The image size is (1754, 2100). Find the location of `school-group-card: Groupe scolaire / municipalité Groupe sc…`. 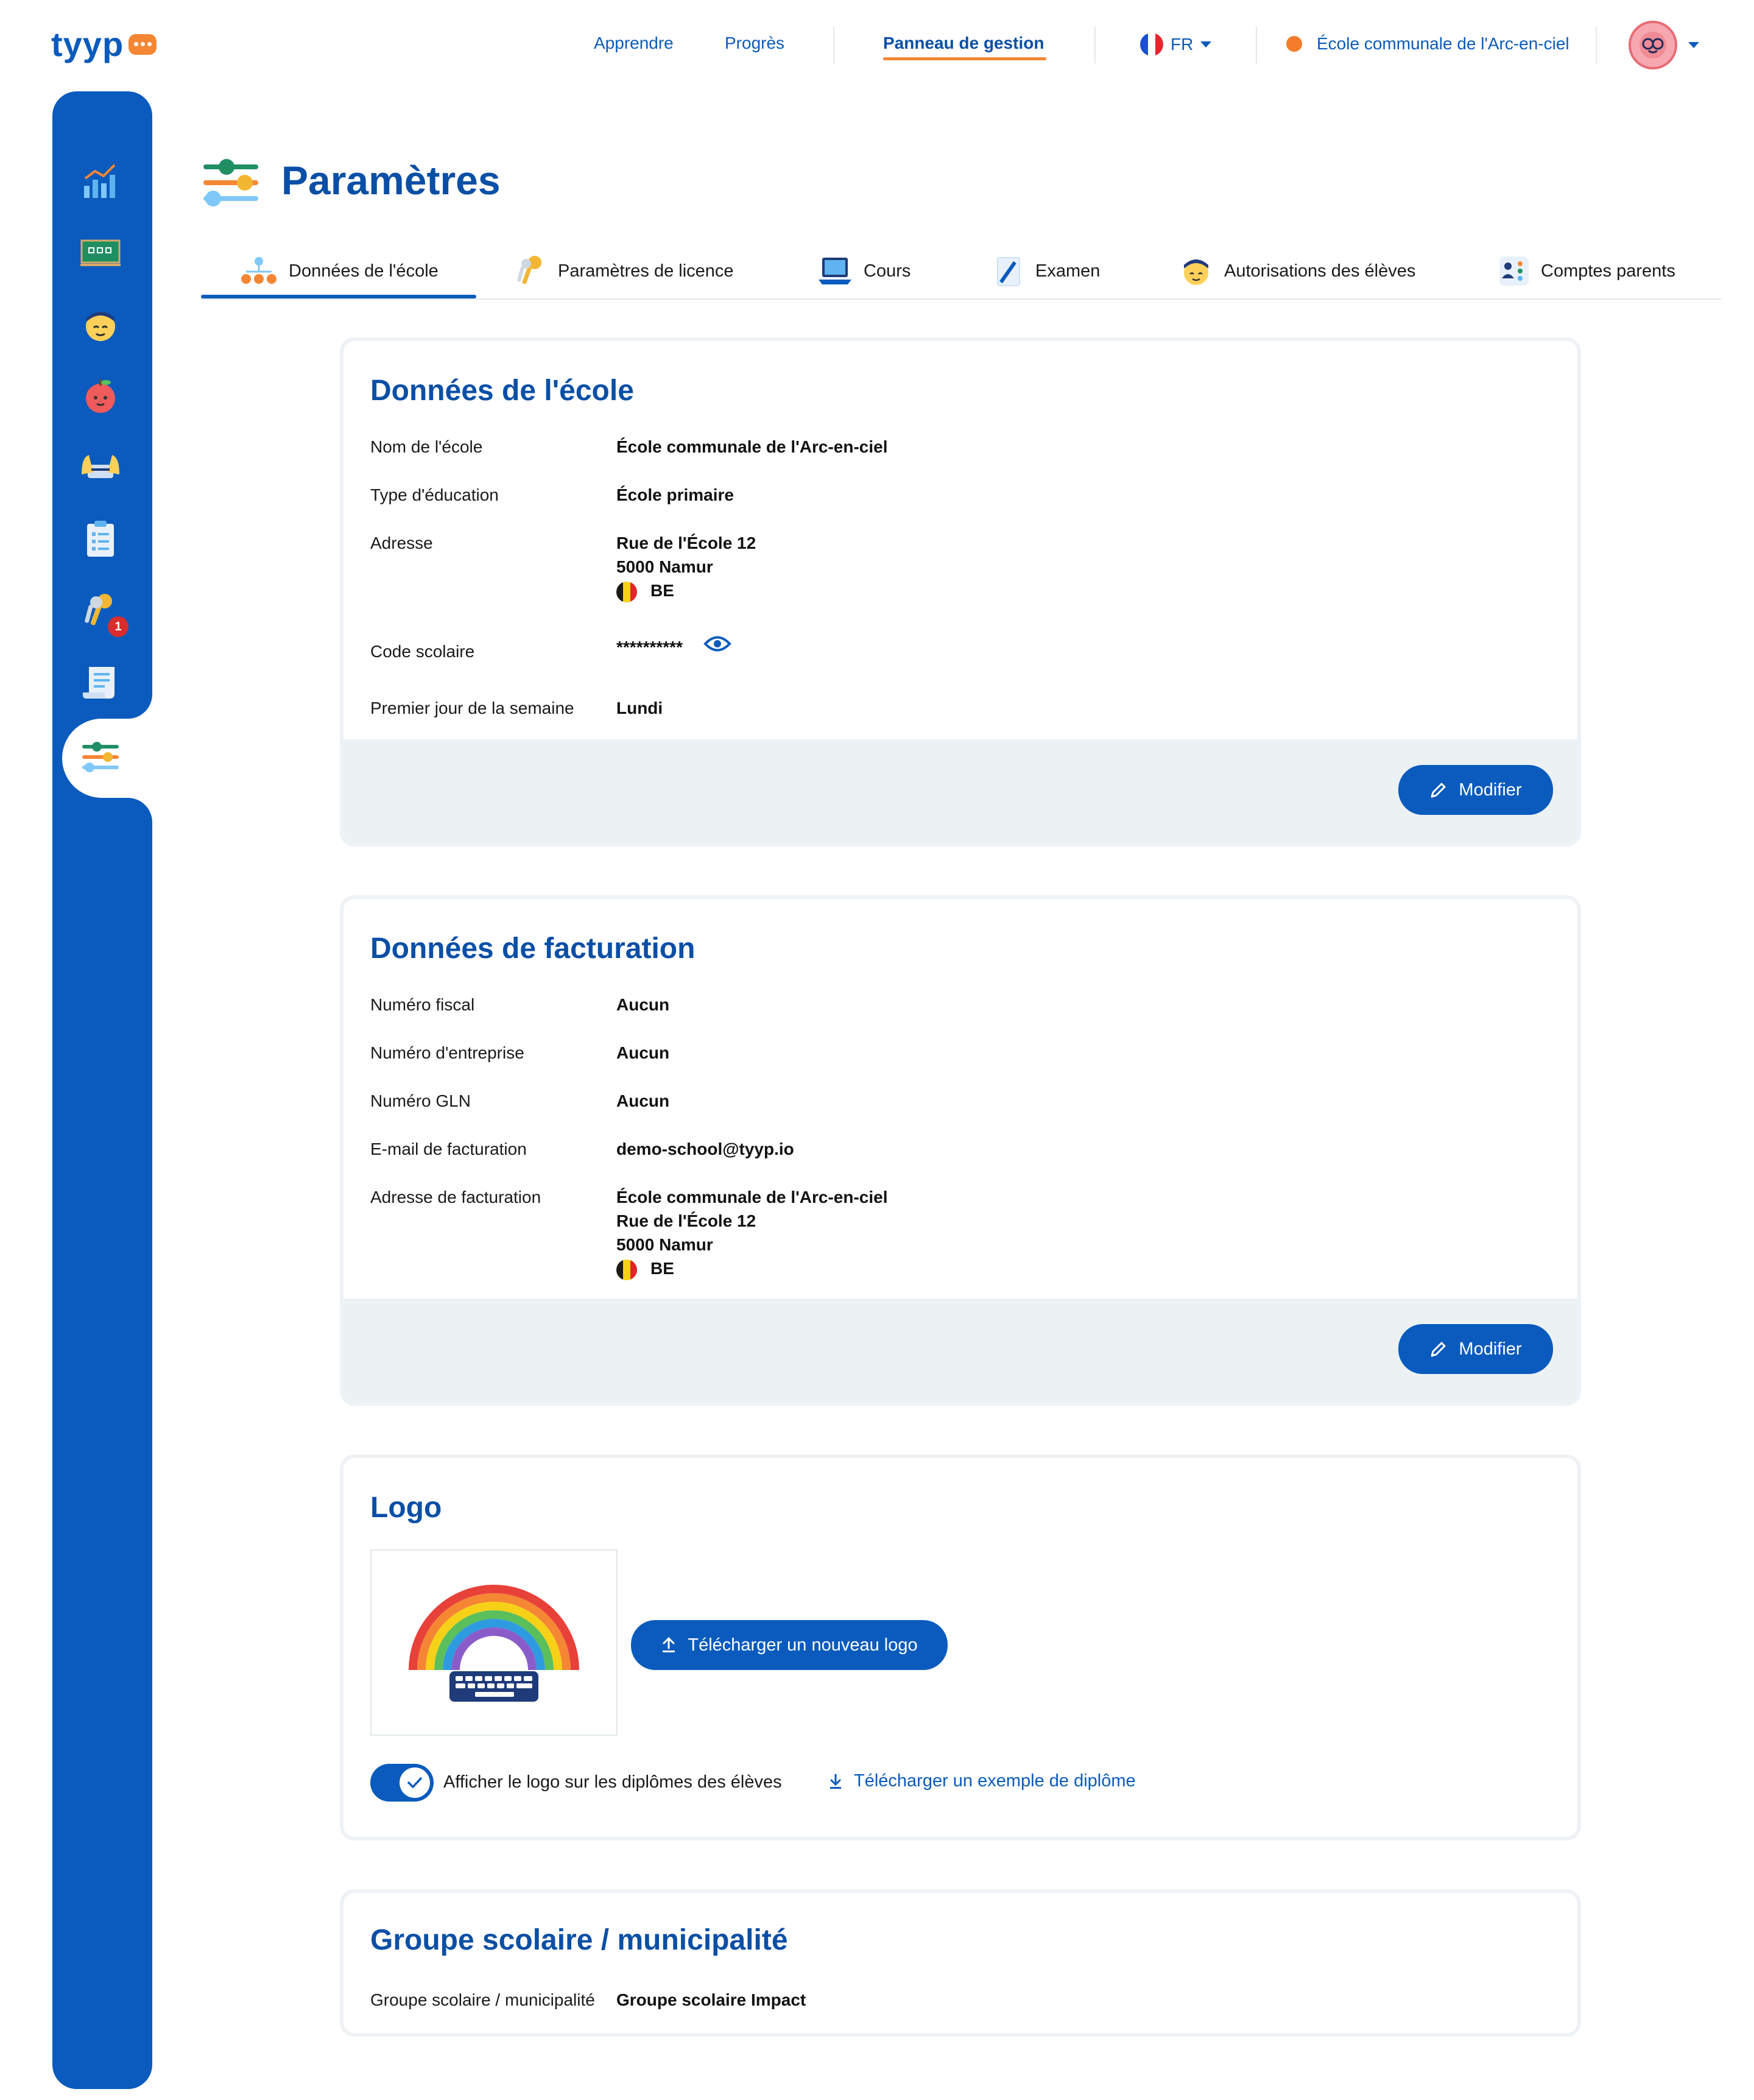

school-group-card: Groupe scolaire / municipalité Groupe sc… is located at coordinates (960, 1963).